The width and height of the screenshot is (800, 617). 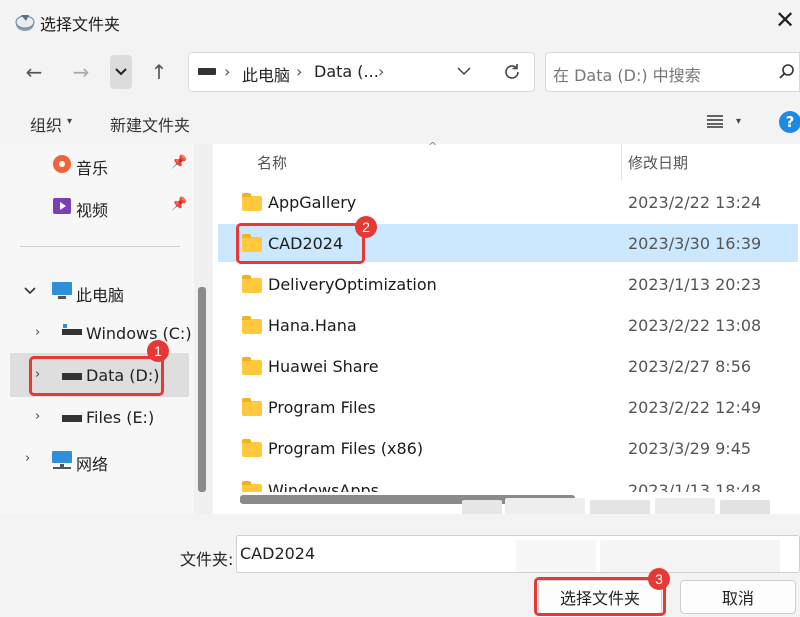 What do you see at coordinates (715, 121) in the screenshot?
I see `view-options-icon` at bounding box center [715, 121].